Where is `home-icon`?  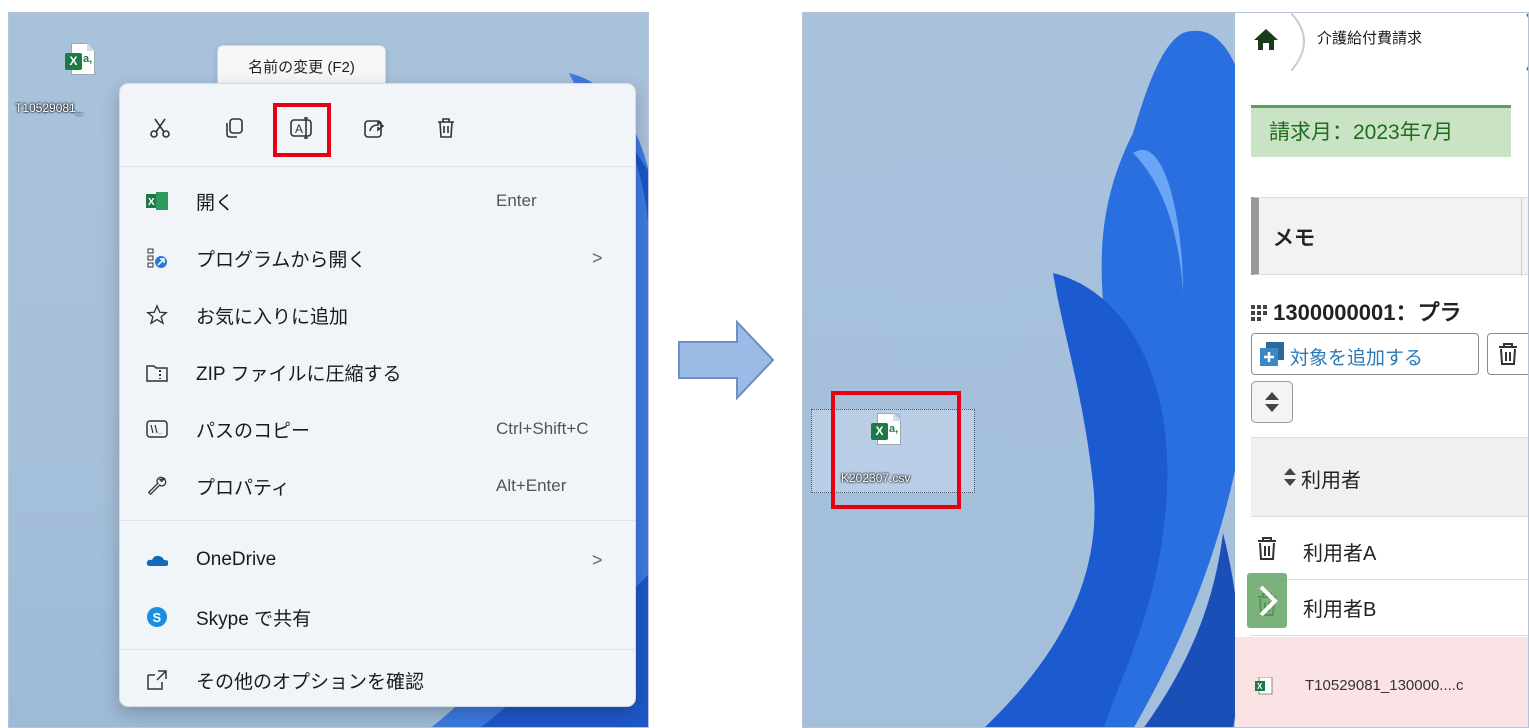 home-icon is located at coordinates (1266, 41).